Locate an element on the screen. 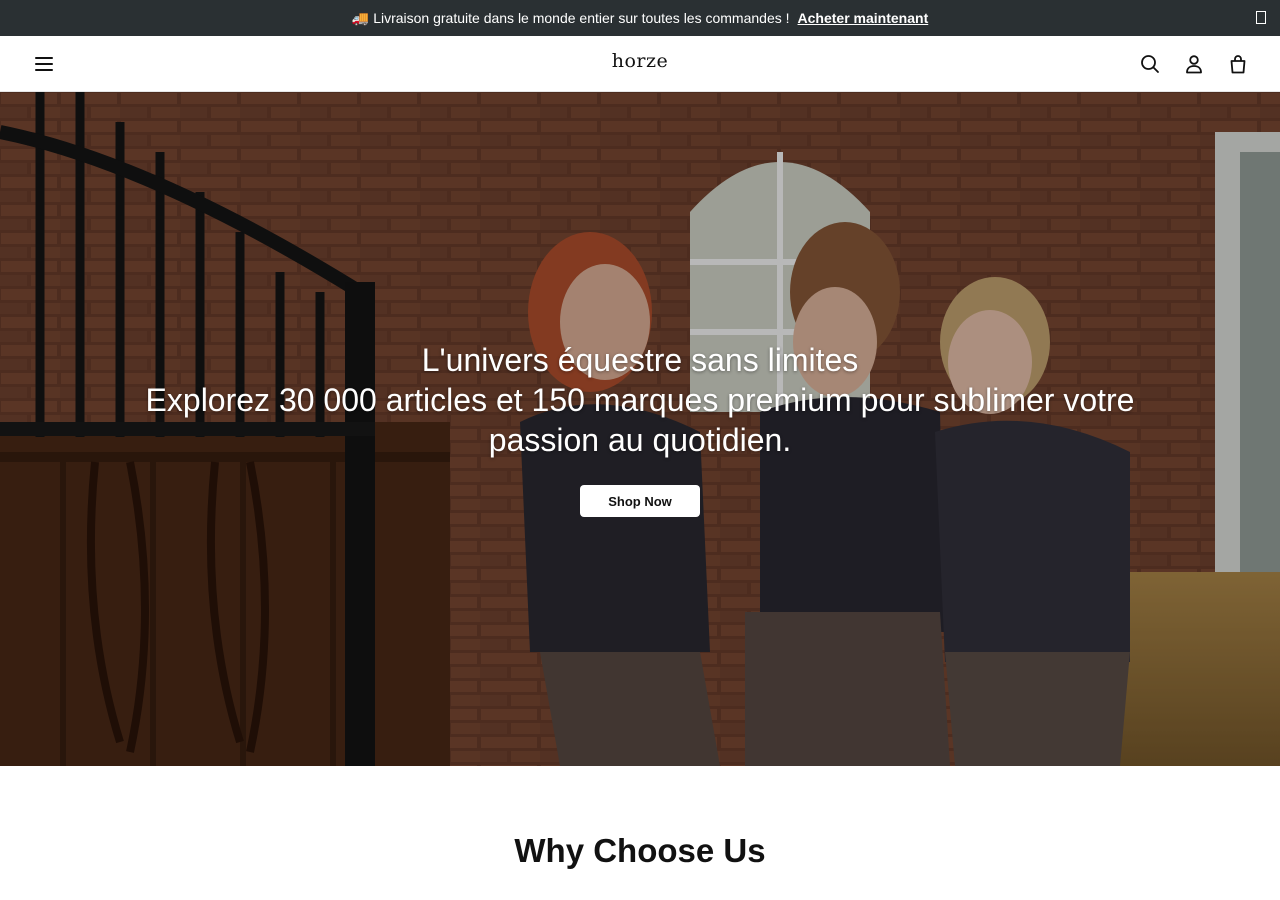 The height and width of the screenshot is (900, 1280). why-choose-us-title: Why Choose Us is located at coordinates (640, 850).